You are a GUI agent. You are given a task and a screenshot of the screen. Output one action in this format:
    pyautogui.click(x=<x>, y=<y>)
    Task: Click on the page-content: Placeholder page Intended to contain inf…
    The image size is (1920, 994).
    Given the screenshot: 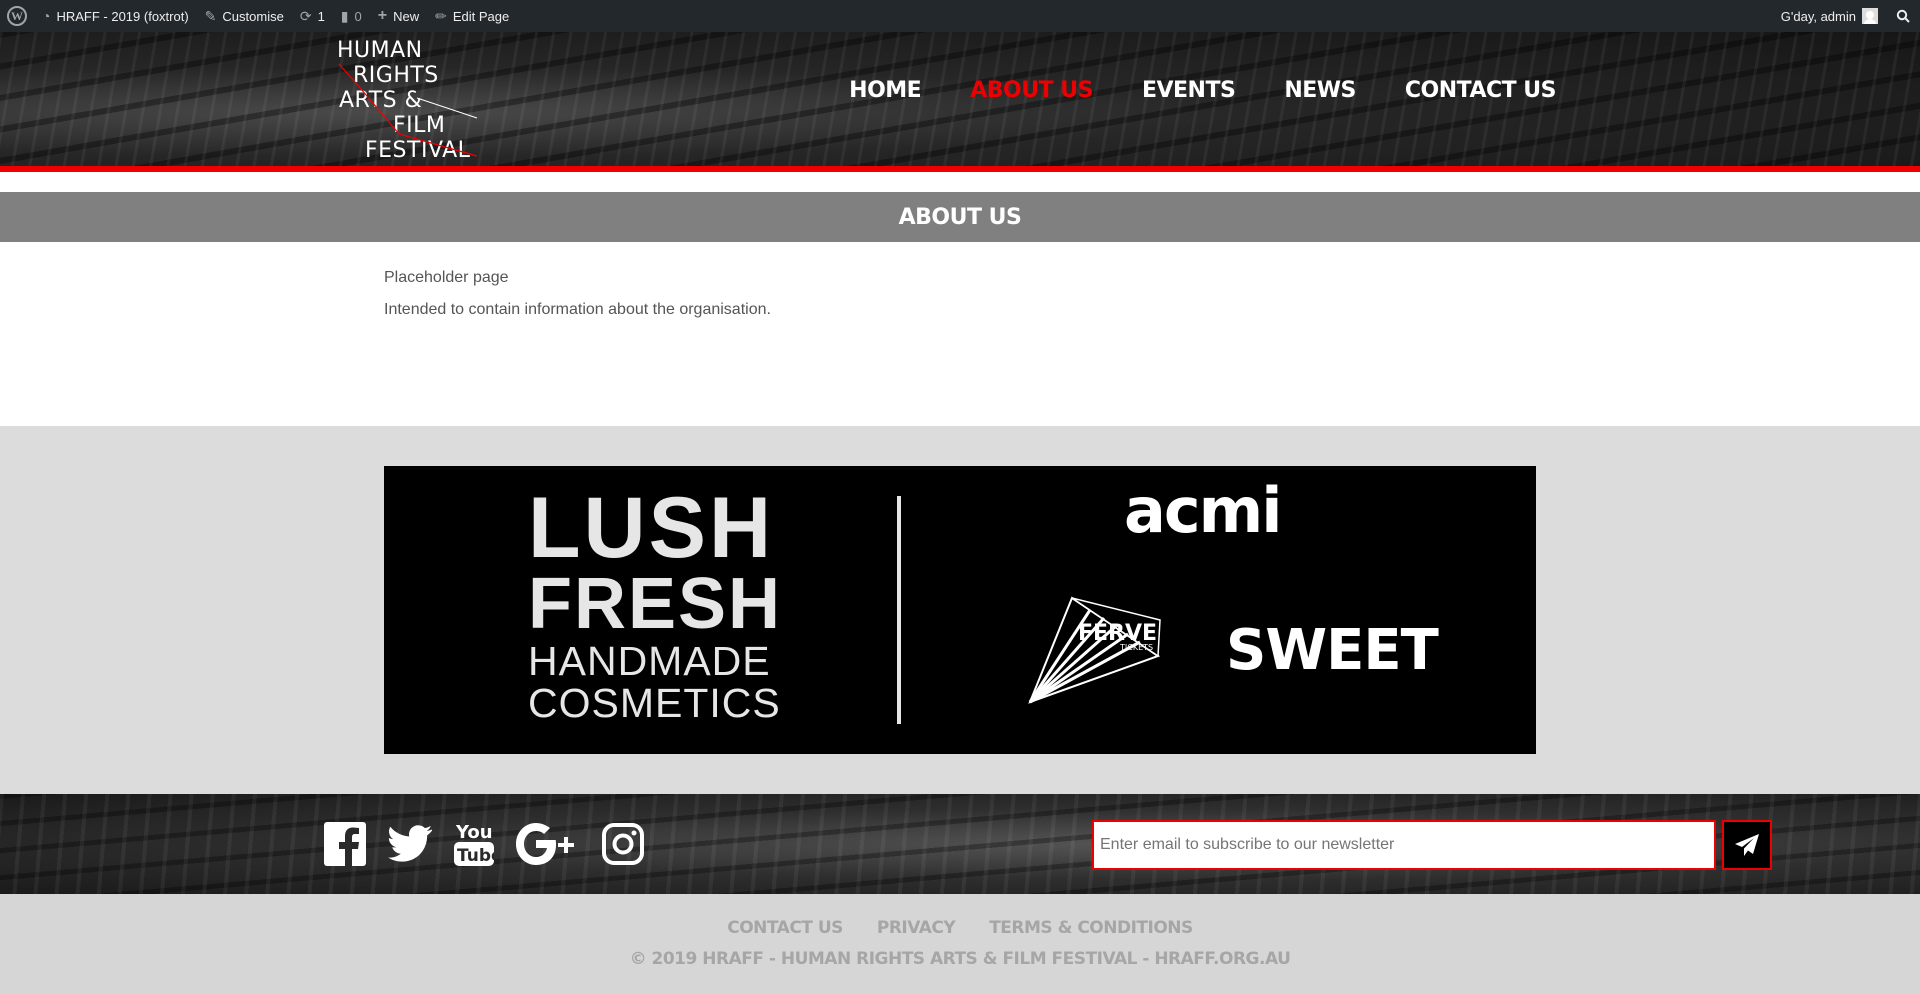 What is the action you would take?
    pyautogui.click(x=577, y=294)
    